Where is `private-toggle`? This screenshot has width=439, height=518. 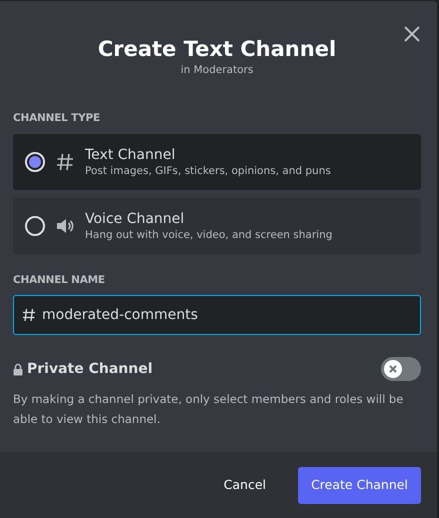 private-toggle is located at coordinates (401, 369).